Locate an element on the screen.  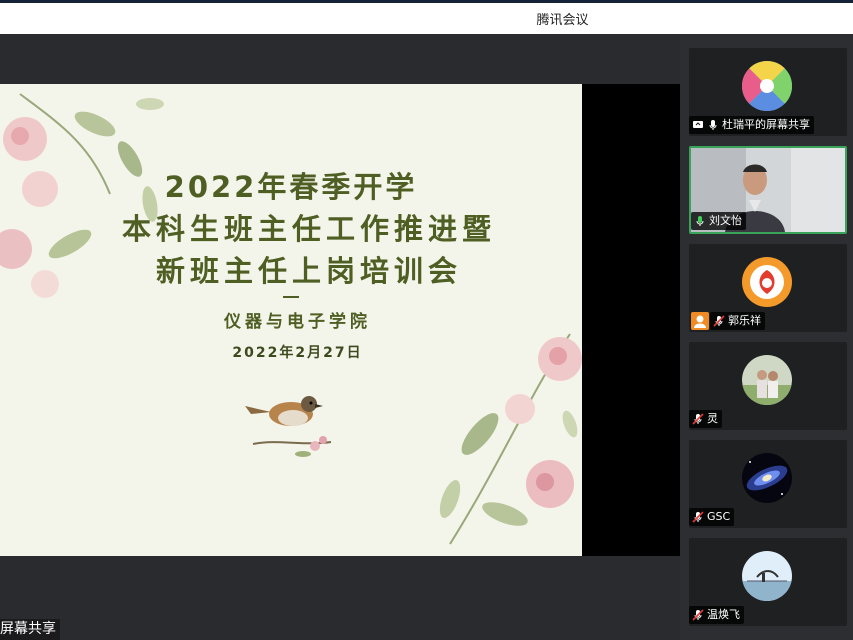
letterbox-pad is located at coordinates (631, 320).